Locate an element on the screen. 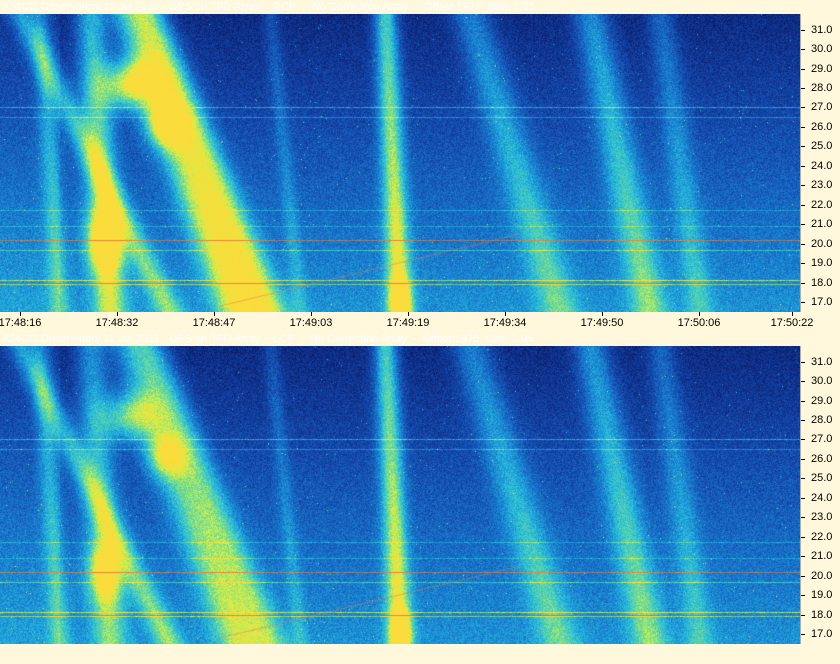  time-tick-label: 17:49:19 is located at coordinates (408, 323).